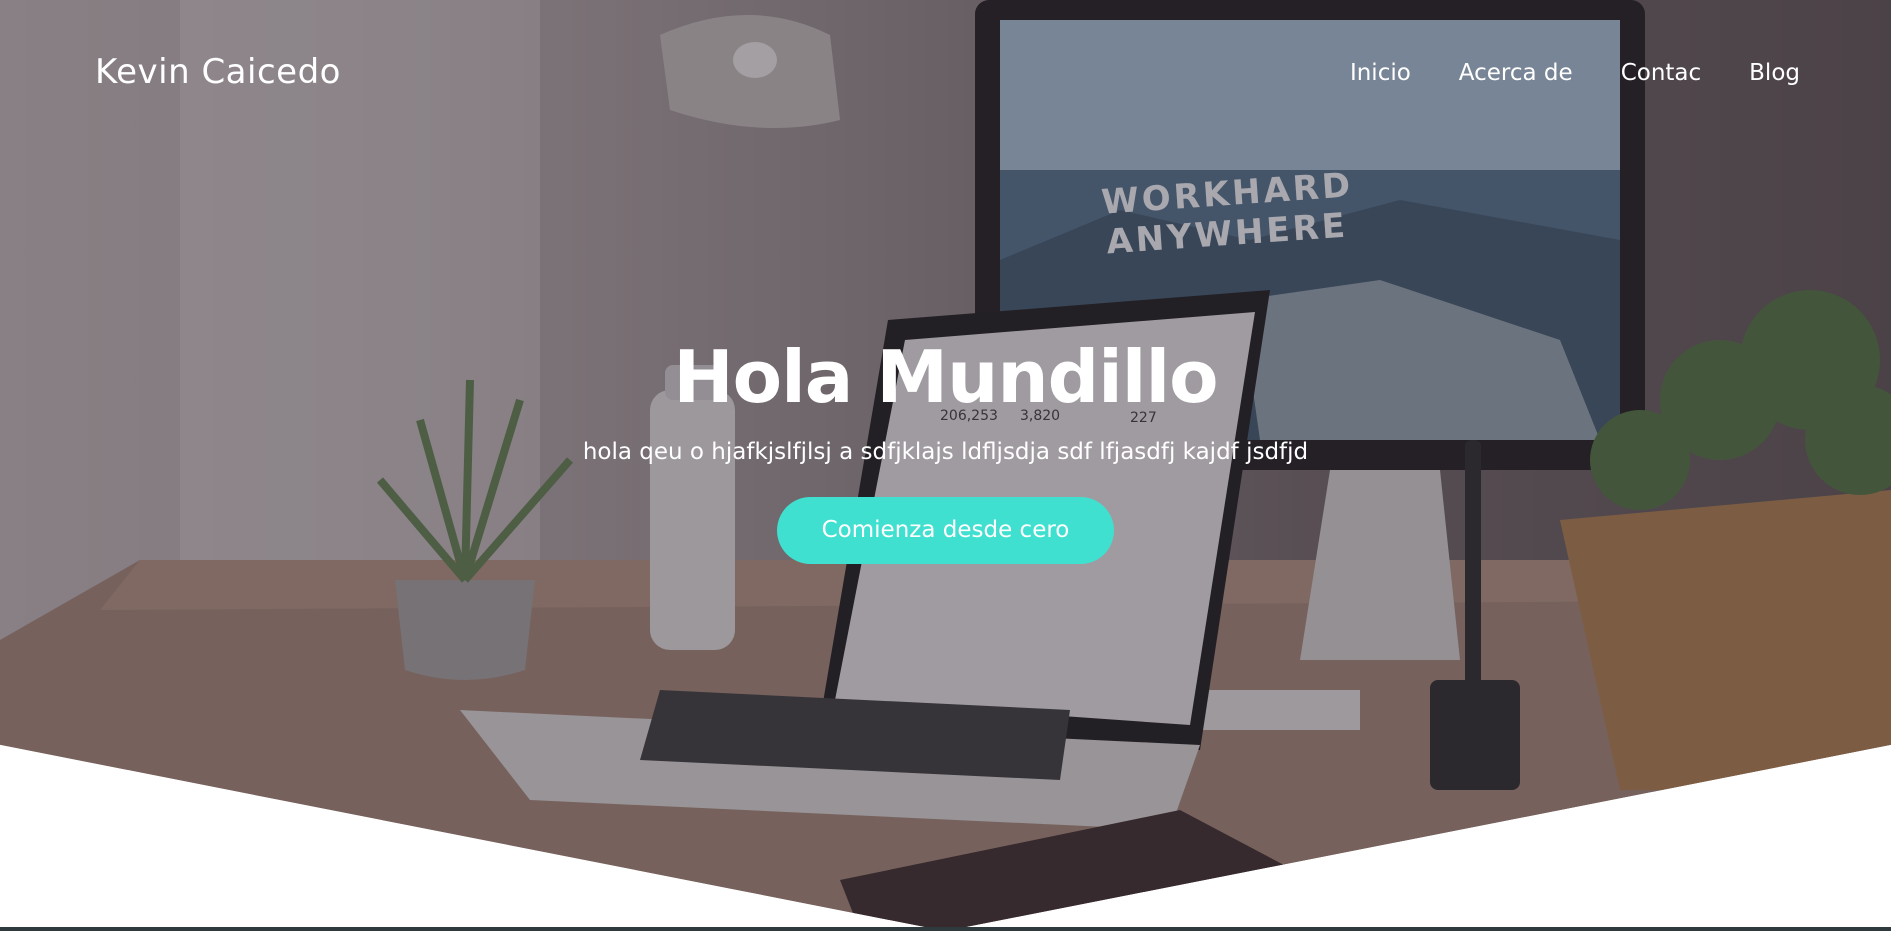  Describe the element at coordinates (1774, 73) in the screenshot. I see `nav-item-blog: Blog` at that location.